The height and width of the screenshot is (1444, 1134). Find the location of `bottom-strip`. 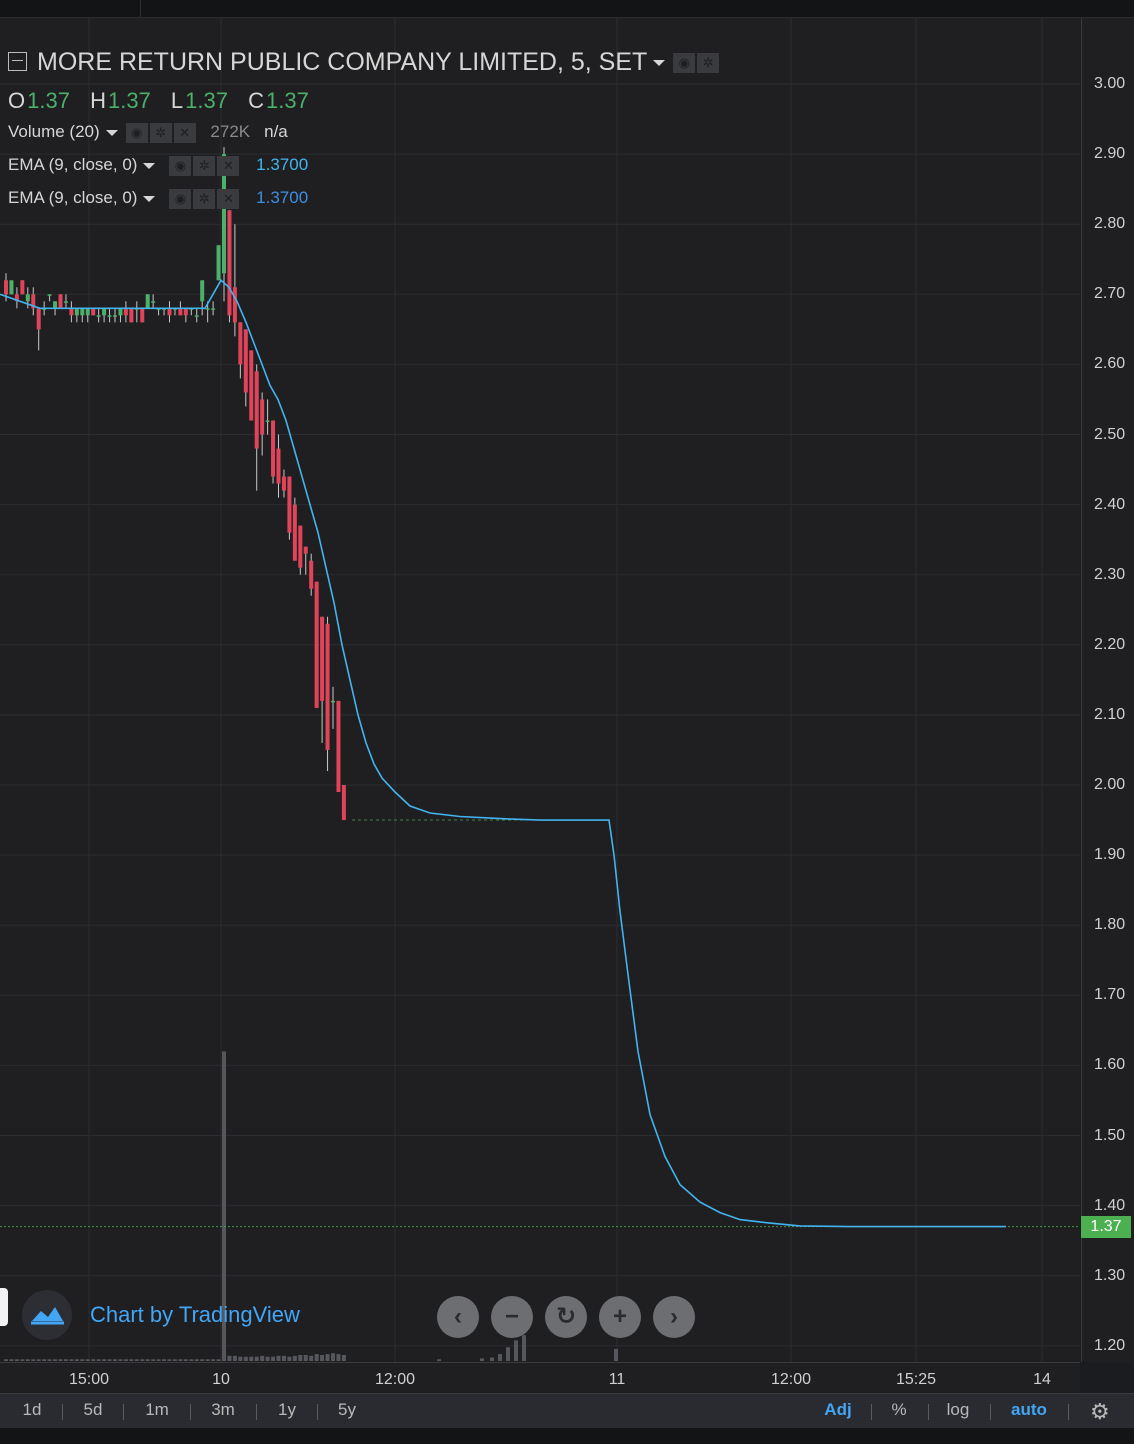

bottom-strip is located at coordinates (567, 1436).